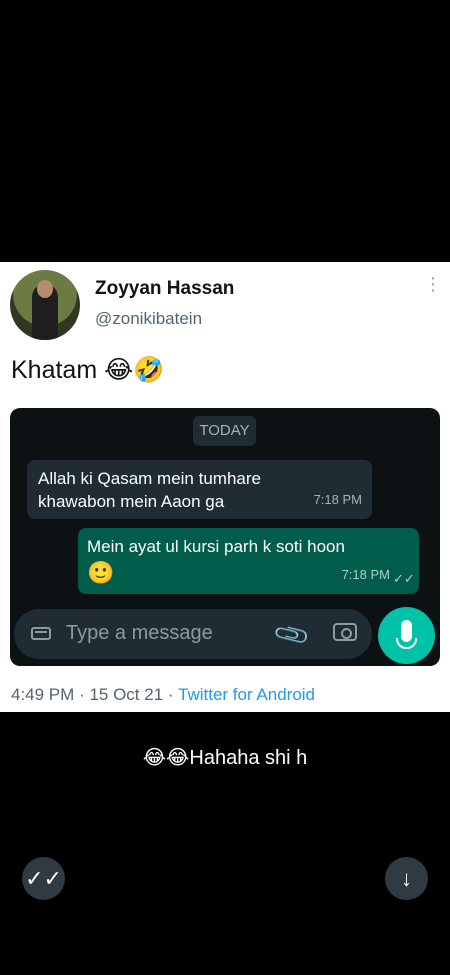 The width and height of the screenshot is (450, 975). What do you see at coordinates (54, 370) in the screenshot?
I see `tweet-text-label: Khatam` at bounding box center [54, 370].